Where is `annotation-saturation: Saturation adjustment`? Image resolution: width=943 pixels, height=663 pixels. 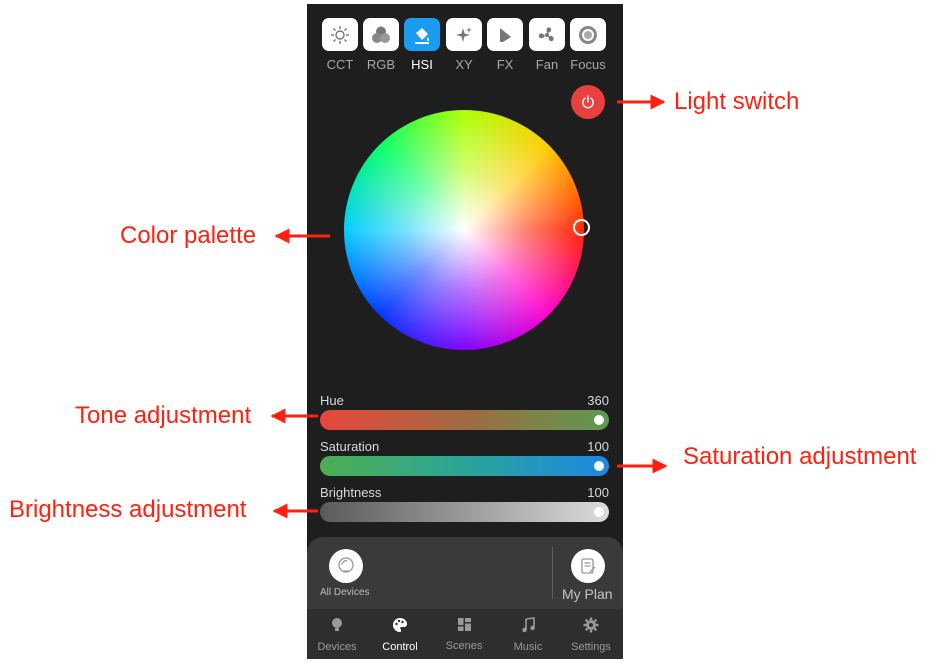 annotation-saturation: Saturation adjustment is located at coordinates (800, 456).